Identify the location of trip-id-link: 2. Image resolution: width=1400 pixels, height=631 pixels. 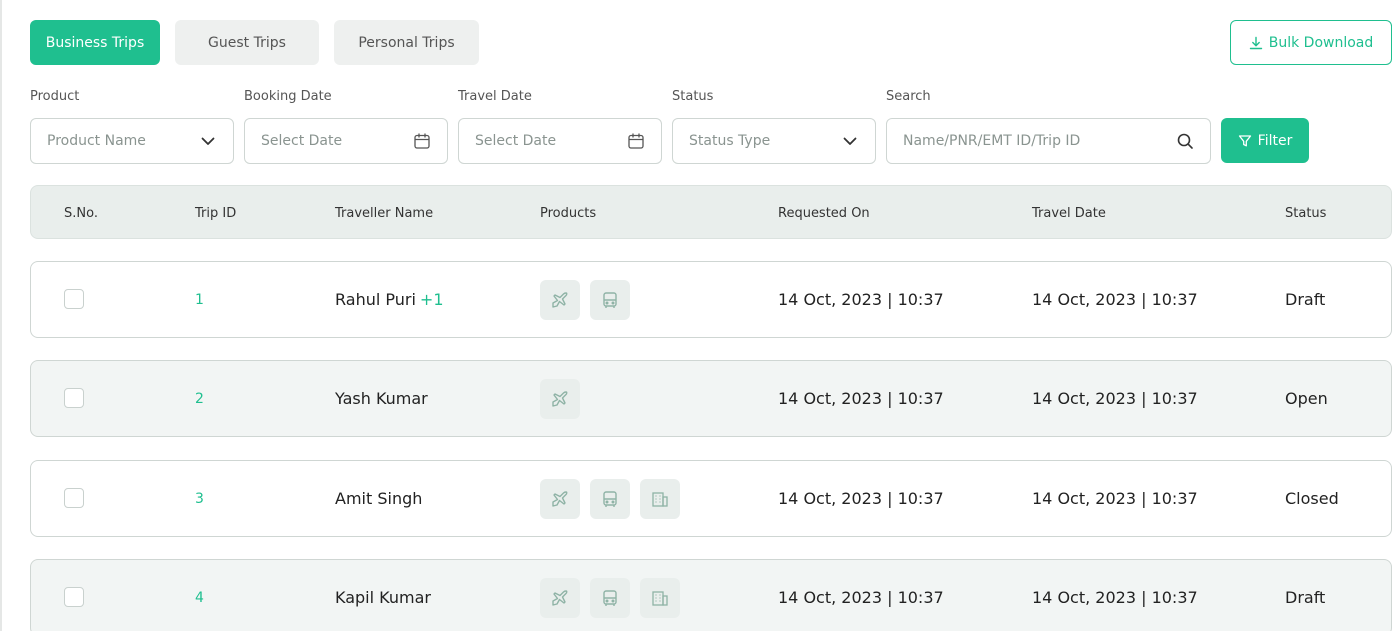
(199, 398).